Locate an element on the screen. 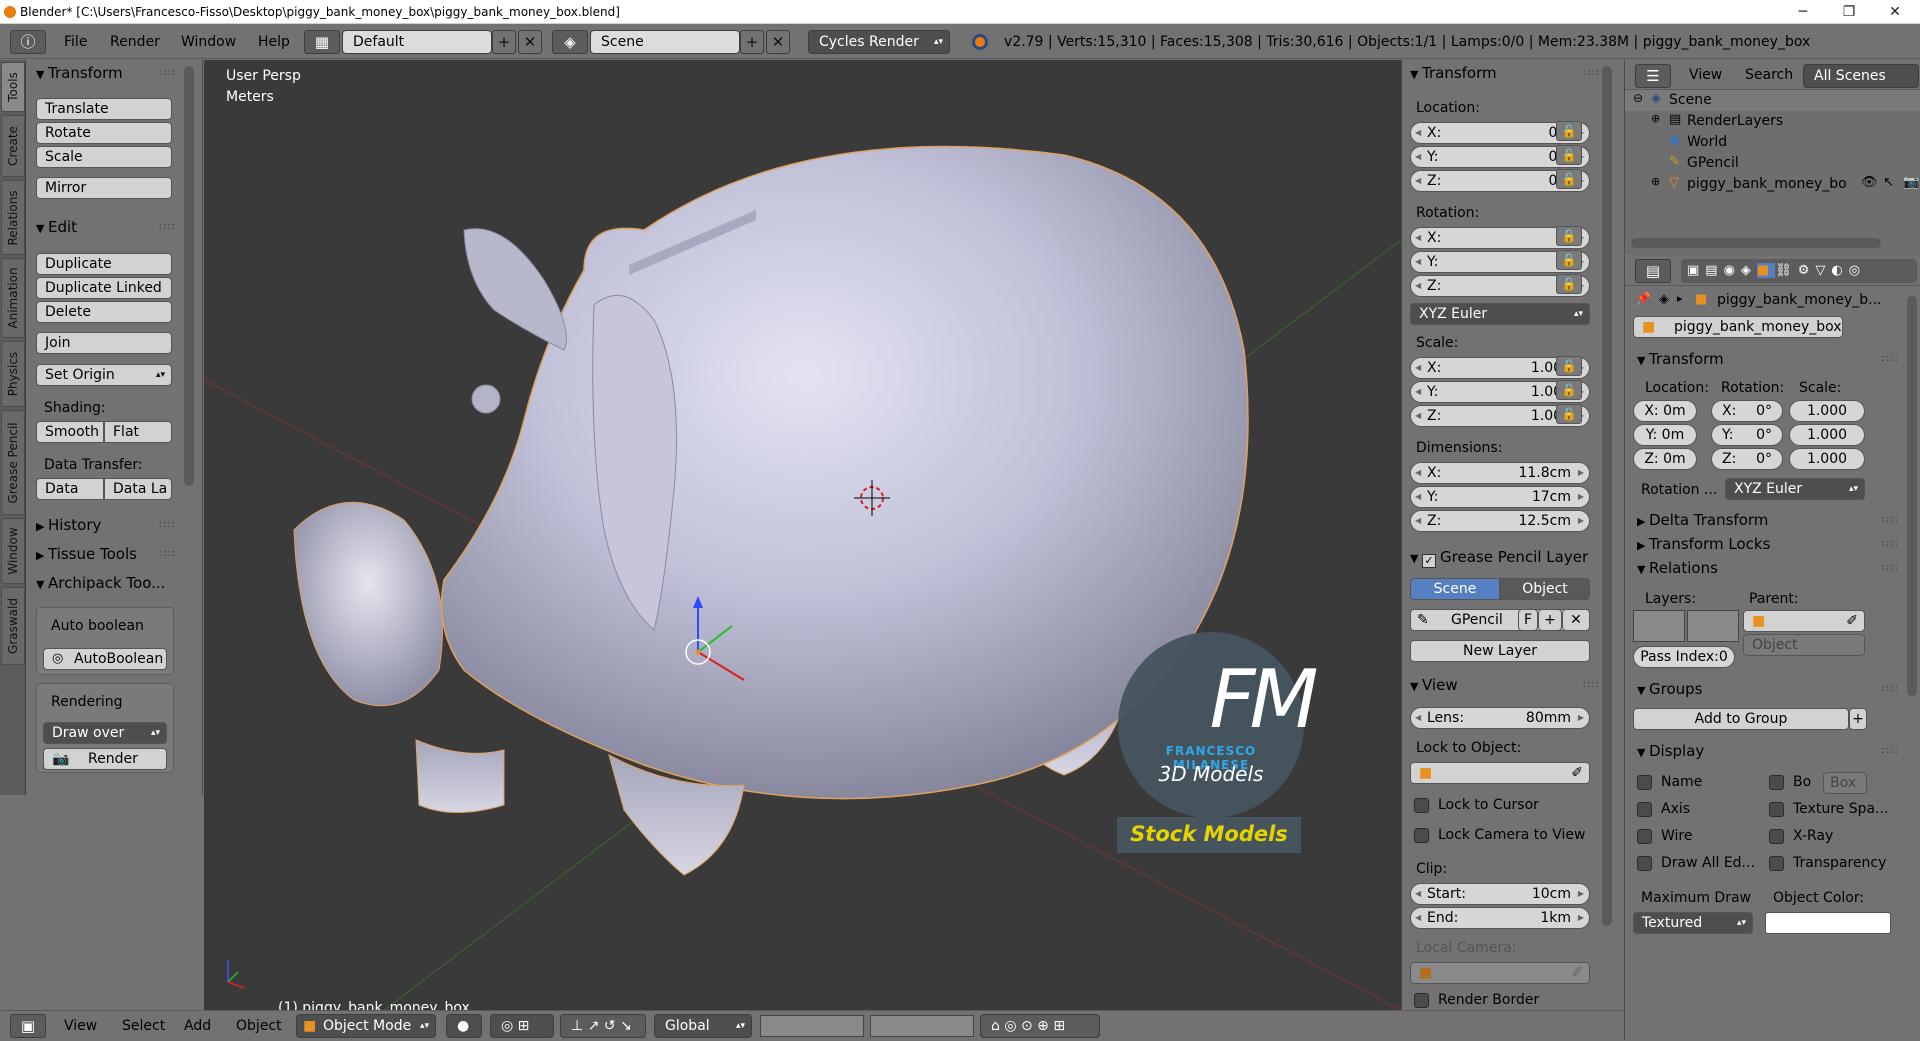 The width and height of the screenshot is (1920, 1041). new-layer-button: New Layer is located at coordinates (1500, 651).